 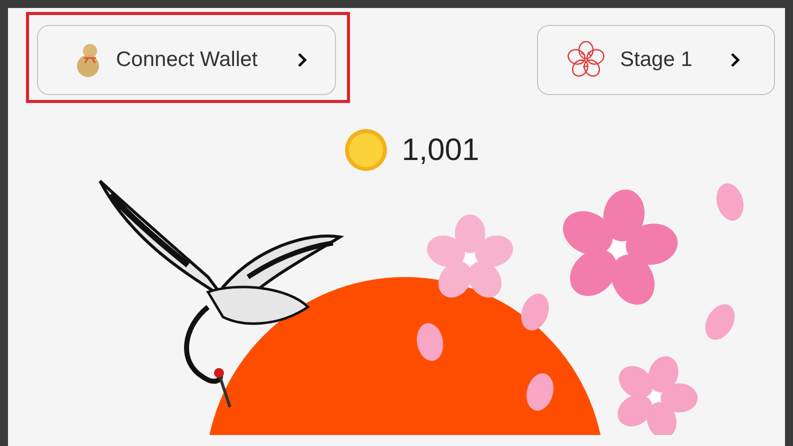 I want to click on coin-icon, so click(x=366, y=150).